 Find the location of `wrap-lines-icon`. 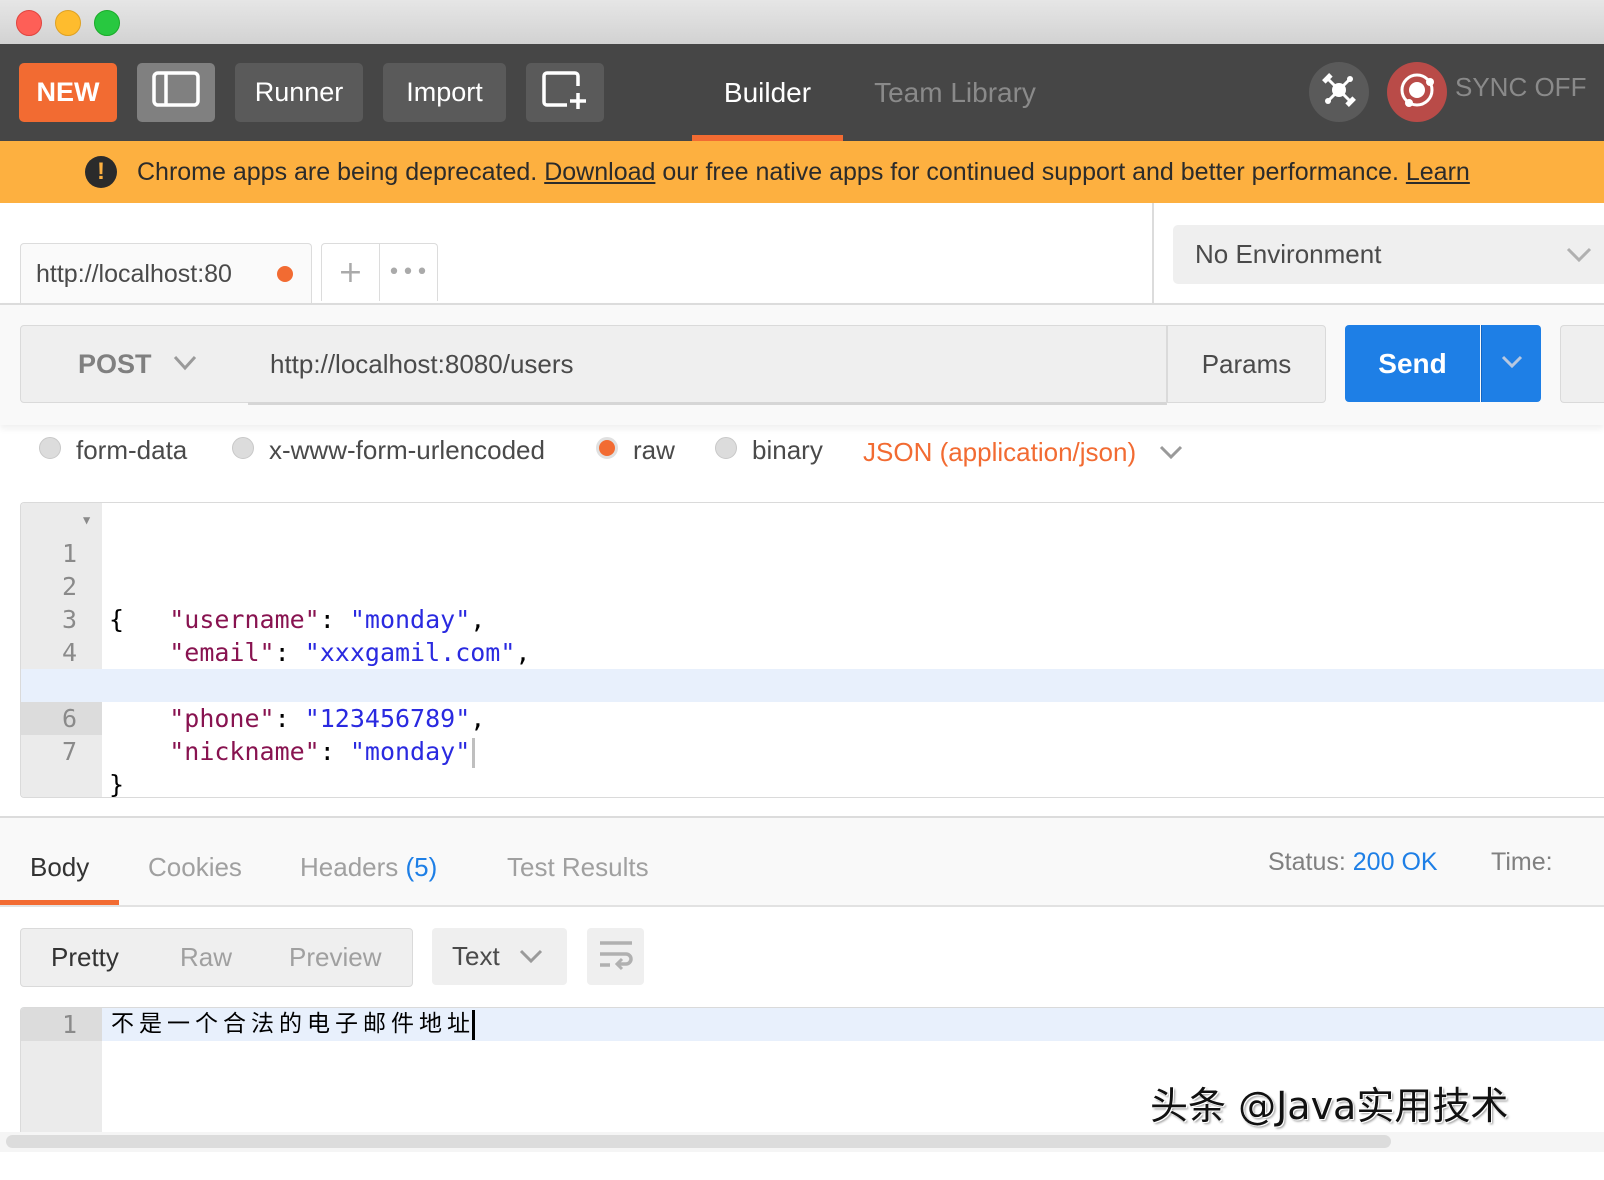

wrap-lines-icon is located at coordinates (616, 957).